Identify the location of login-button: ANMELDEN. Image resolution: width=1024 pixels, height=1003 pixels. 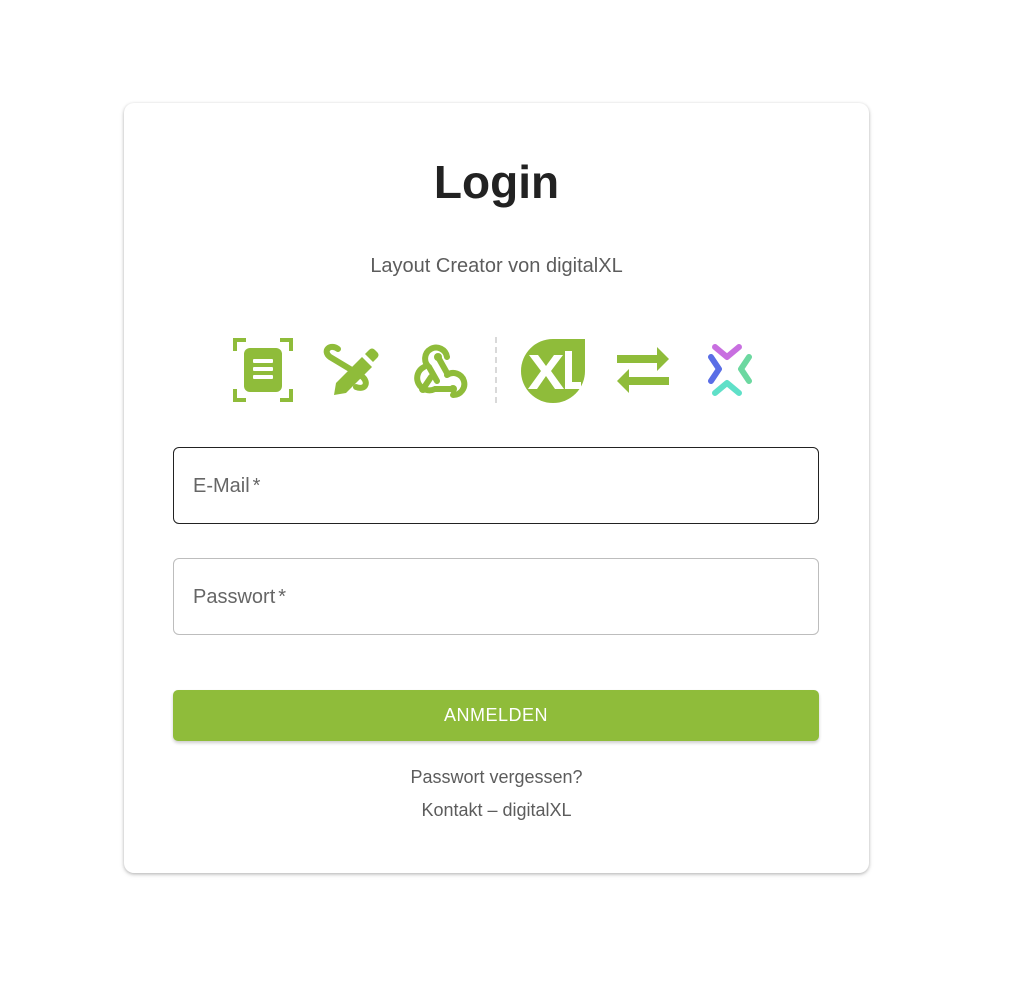
(496, 715).